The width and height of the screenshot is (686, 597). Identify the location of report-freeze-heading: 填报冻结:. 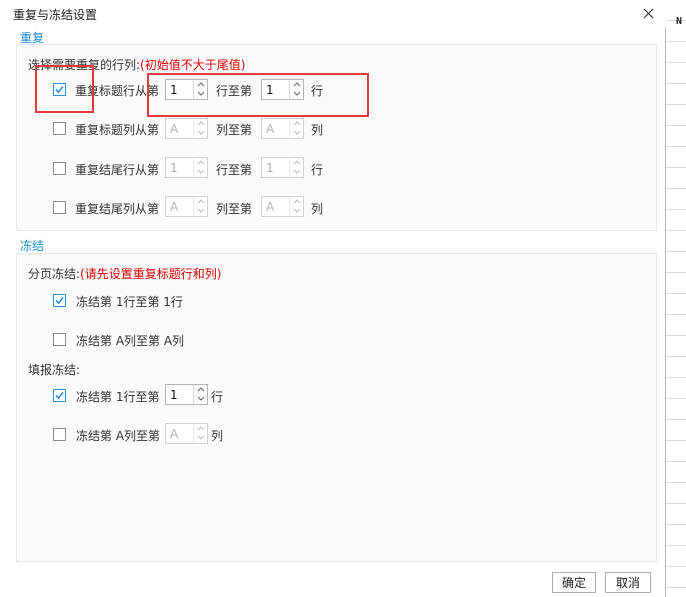
(54, 370).